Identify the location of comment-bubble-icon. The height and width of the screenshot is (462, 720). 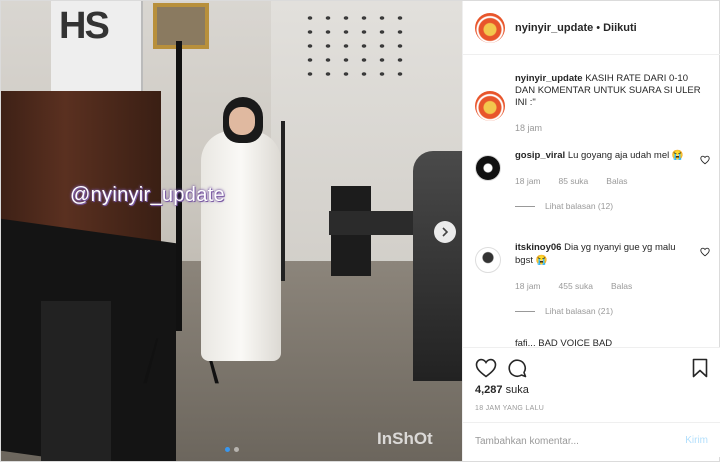
(517, 368).